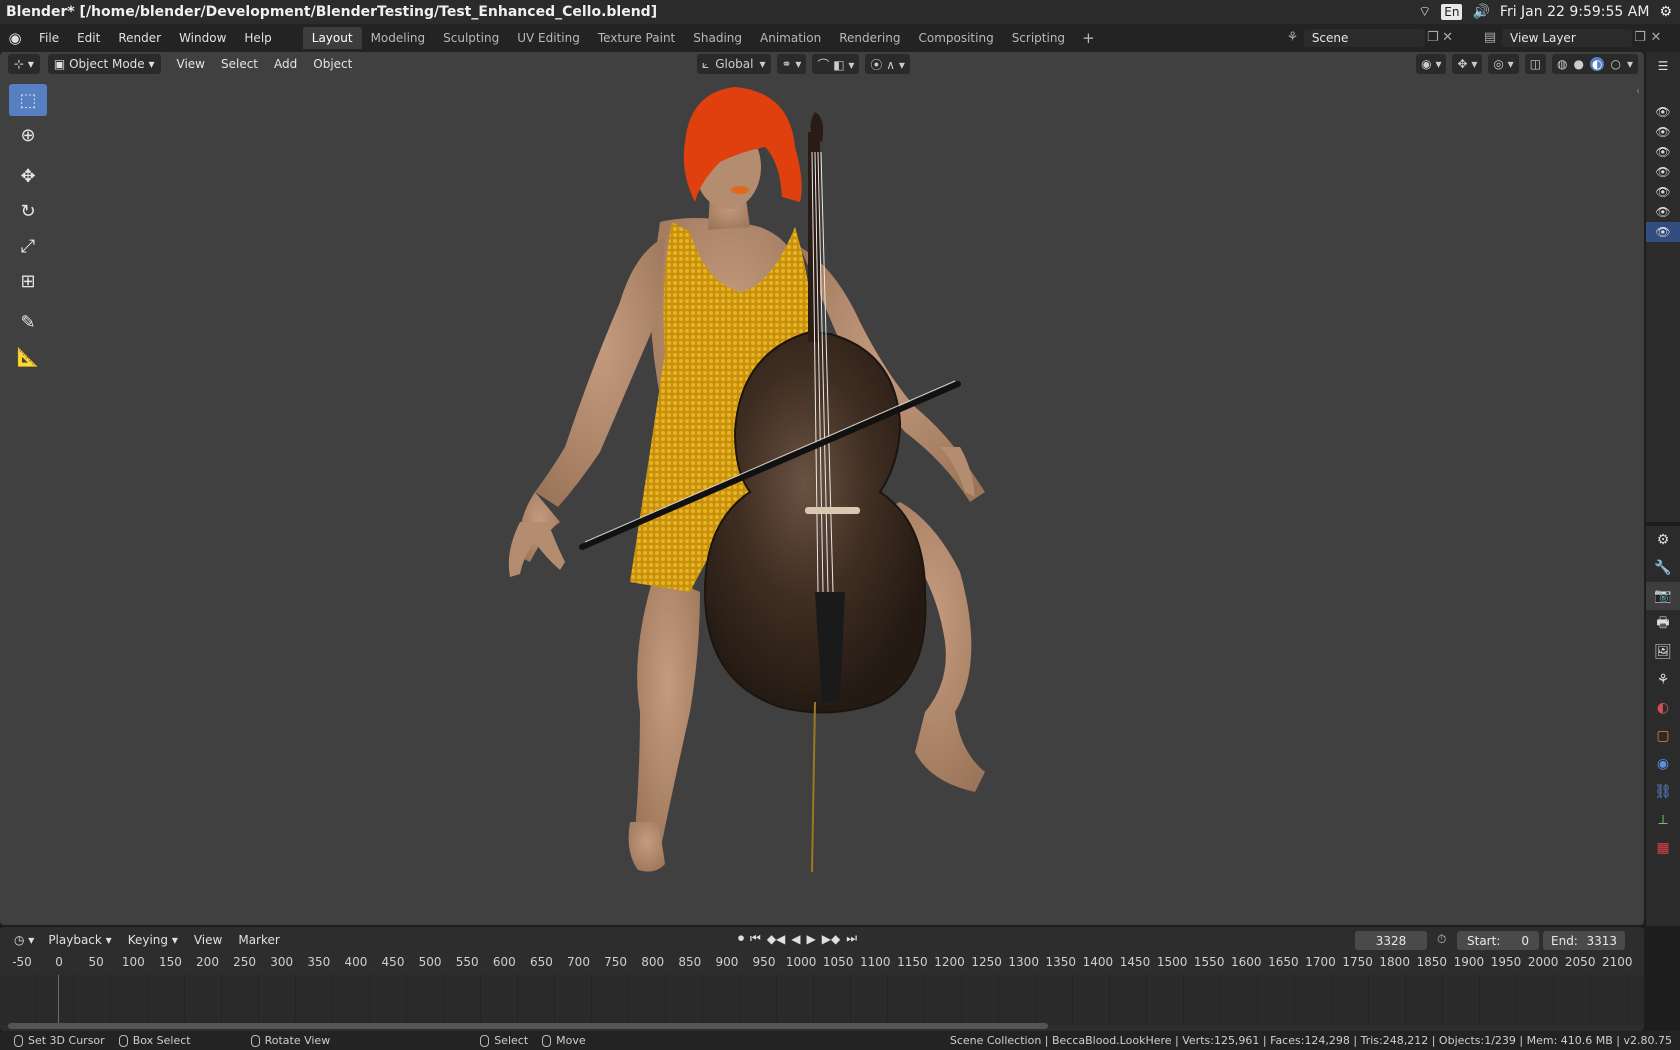  I want to click on new-view-layer-icon: ❐, so click(1640, 37).